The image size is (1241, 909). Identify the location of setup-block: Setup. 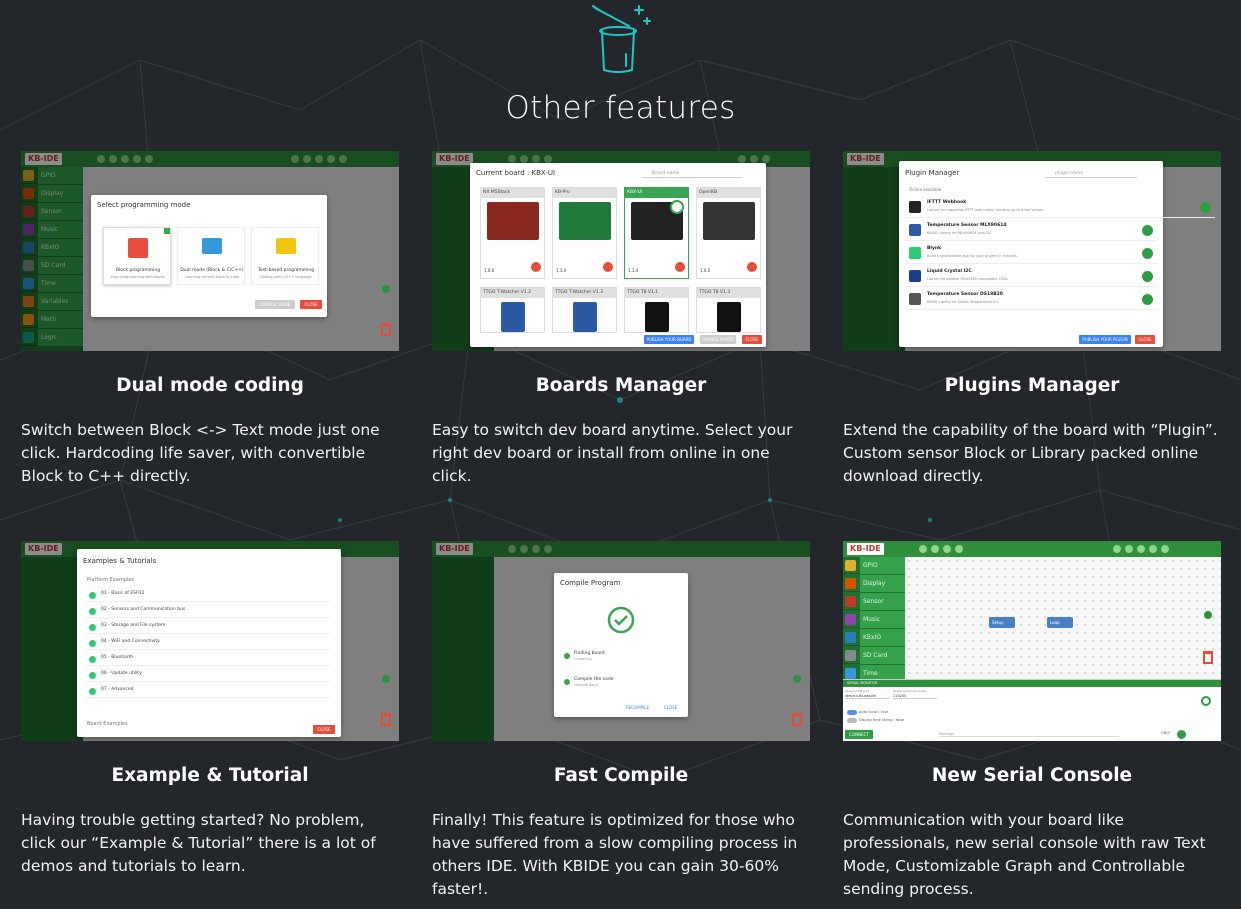
(1002, 622).